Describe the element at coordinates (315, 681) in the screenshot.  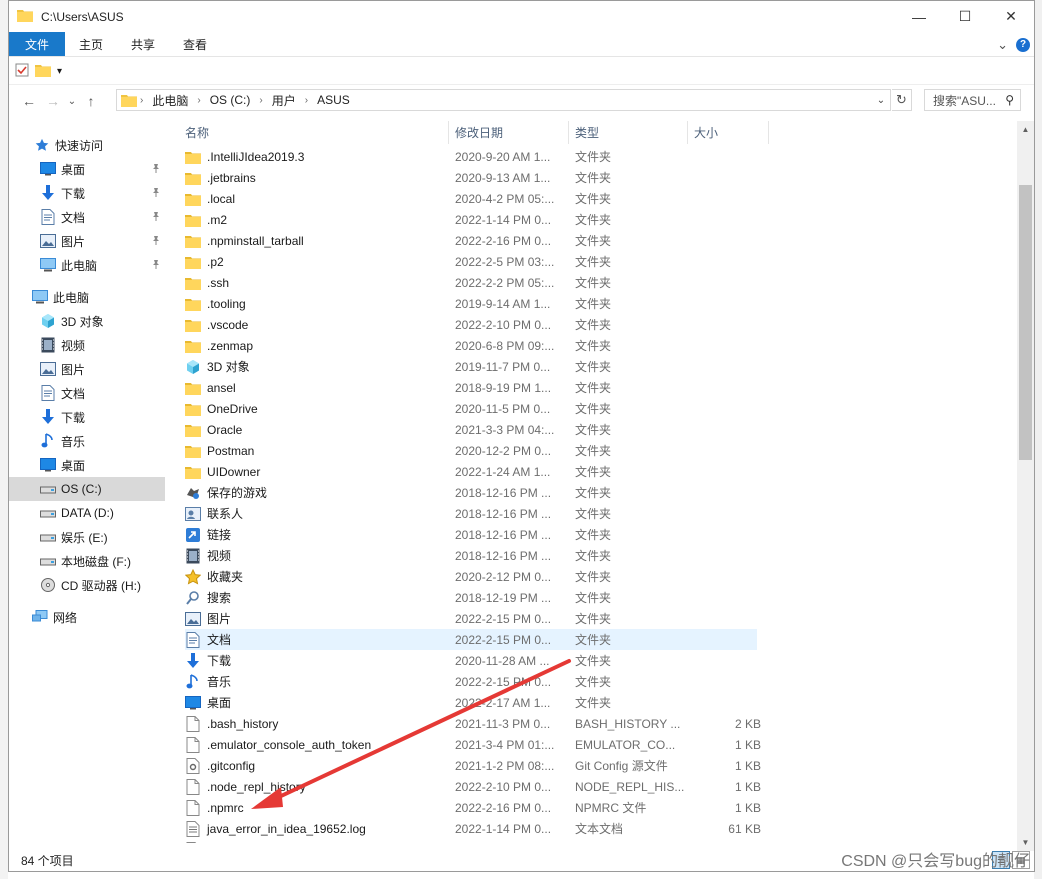
I see `file-name-cell: 音乐` at that location.